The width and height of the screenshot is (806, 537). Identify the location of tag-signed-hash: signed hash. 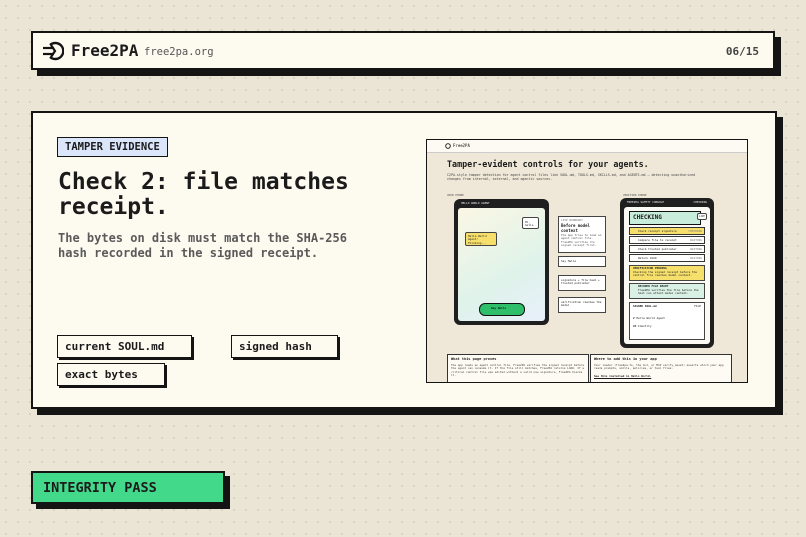
(284, 346).